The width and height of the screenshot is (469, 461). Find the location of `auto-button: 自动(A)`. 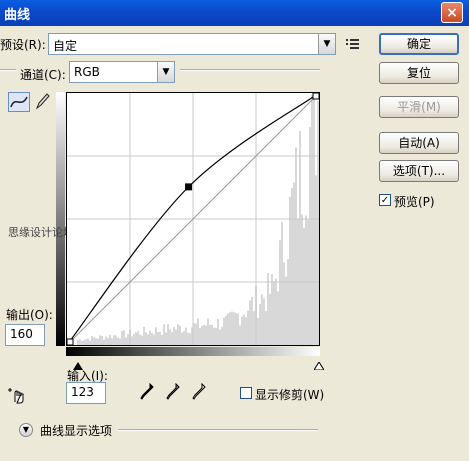

auto-button: 自动(A) is located at coordinates (419, 143).